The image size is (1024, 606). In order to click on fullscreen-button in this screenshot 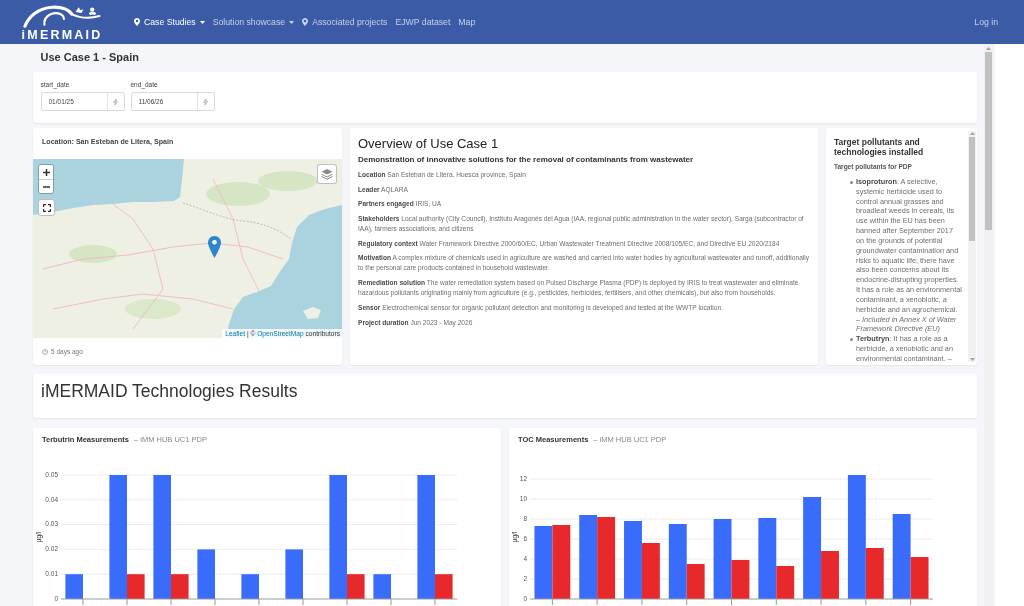, I will do `click(46, 207)`.